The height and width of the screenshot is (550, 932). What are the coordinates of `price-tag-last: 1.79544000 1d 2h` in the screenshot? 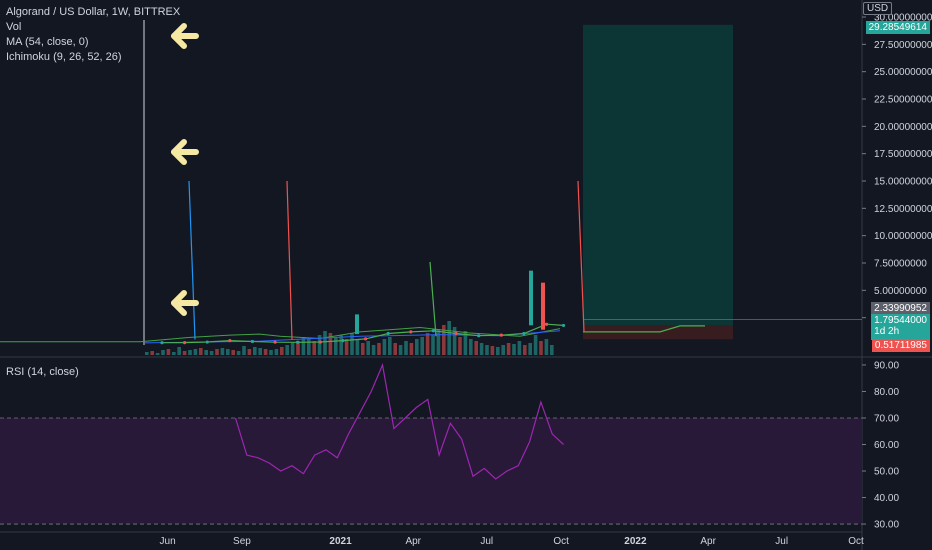 It's located at (900, 327).